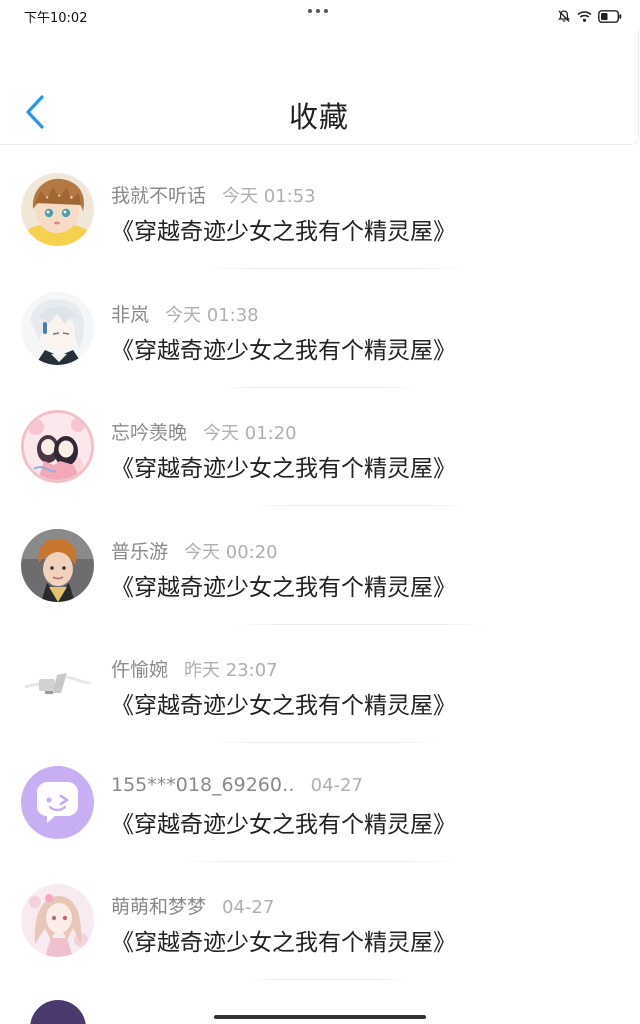 This screenshot has width=640, height=1024. Describe the element at coordinates (203, 784) in the screenshot. I see `username: 155***018_69260‥` at that location.